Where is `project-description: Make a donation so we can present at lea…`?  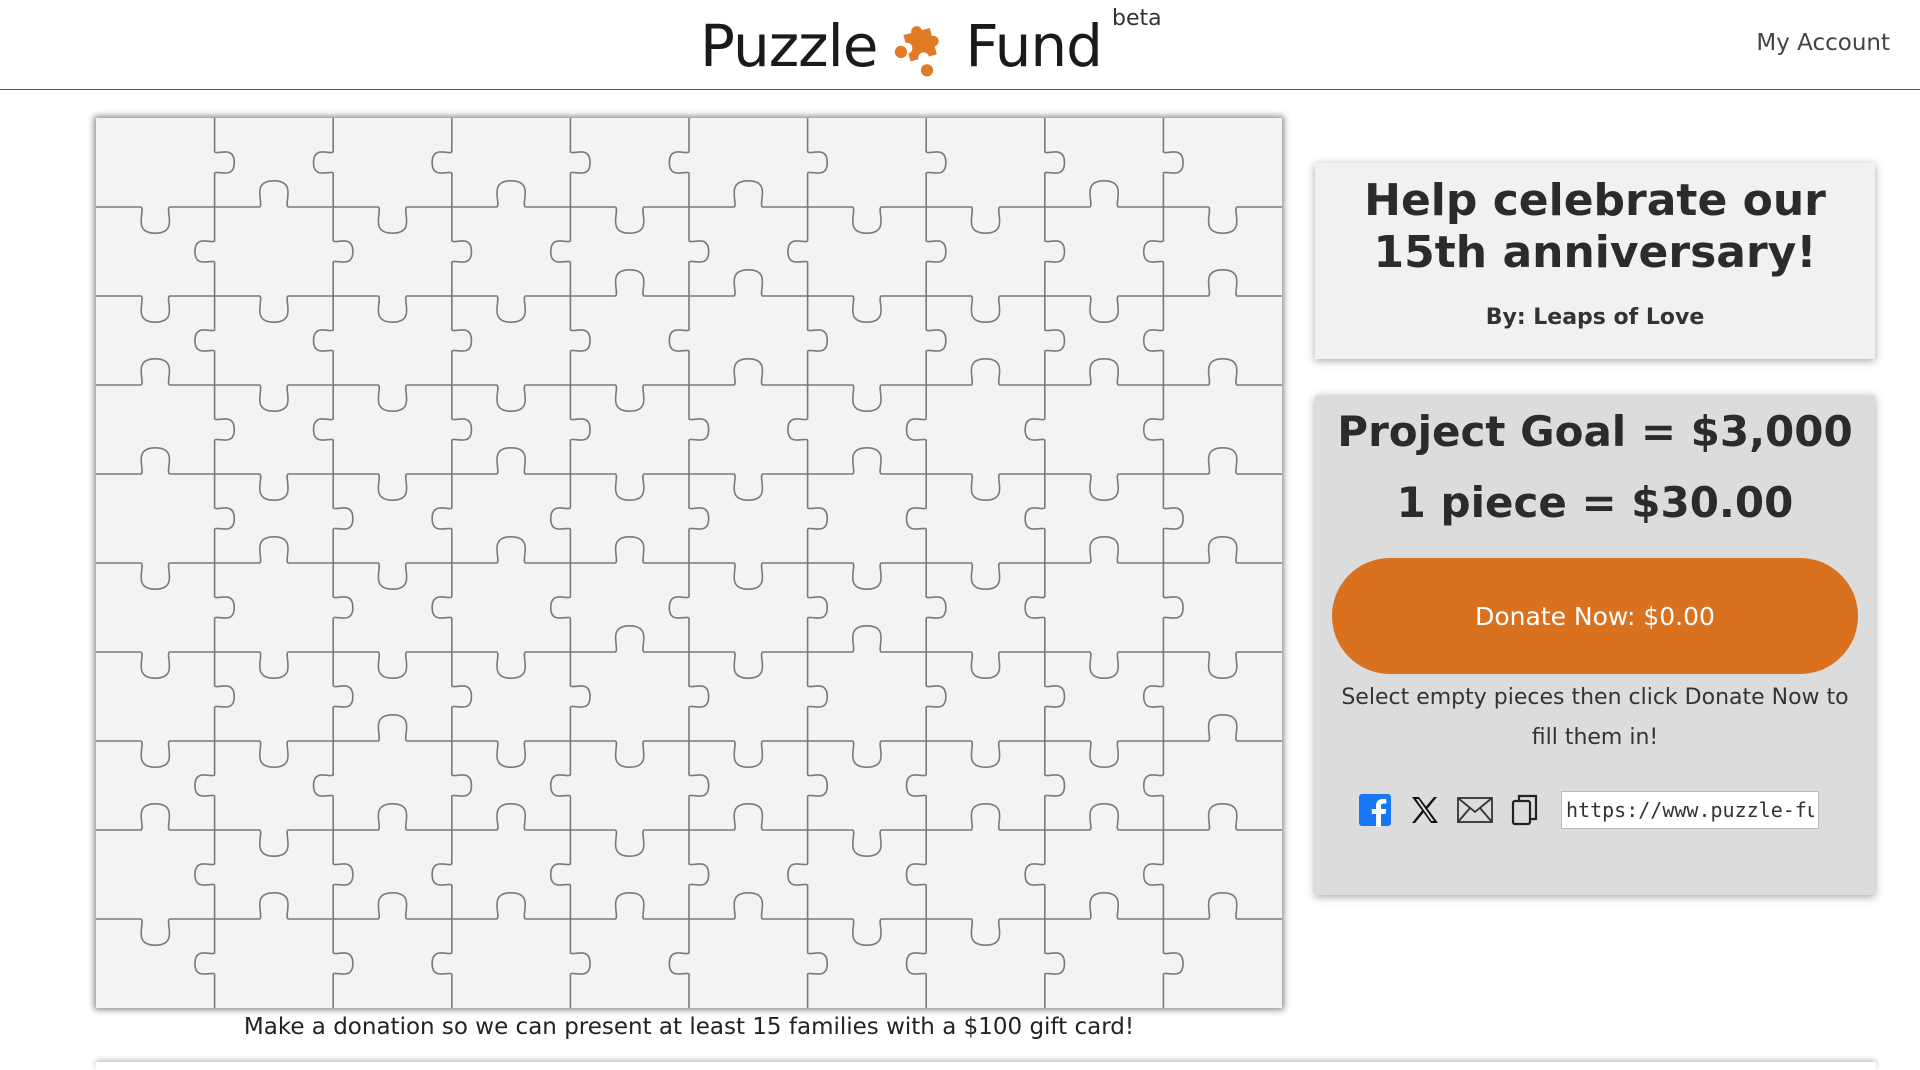
project-description: Make a donation so we can present at lea… is located at coordinates (689, 1027).